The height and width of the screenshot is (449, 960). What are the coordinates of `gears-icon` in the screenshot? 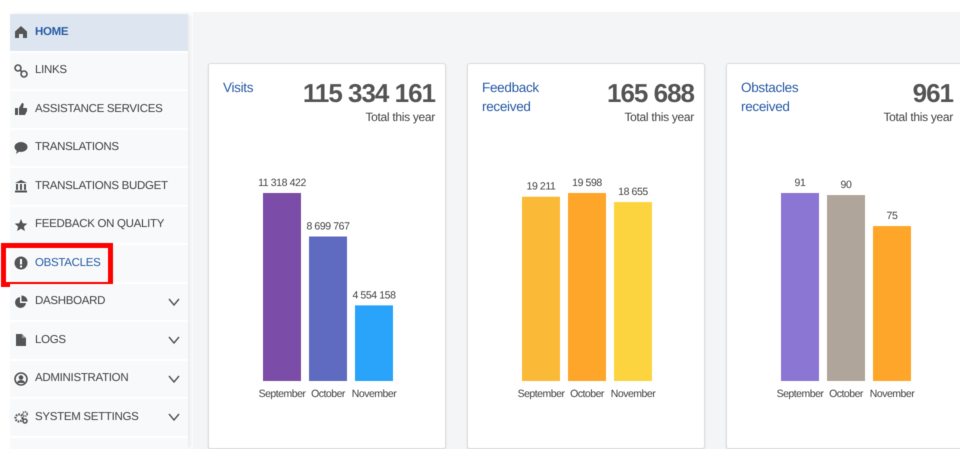 It's located at (21, 417).